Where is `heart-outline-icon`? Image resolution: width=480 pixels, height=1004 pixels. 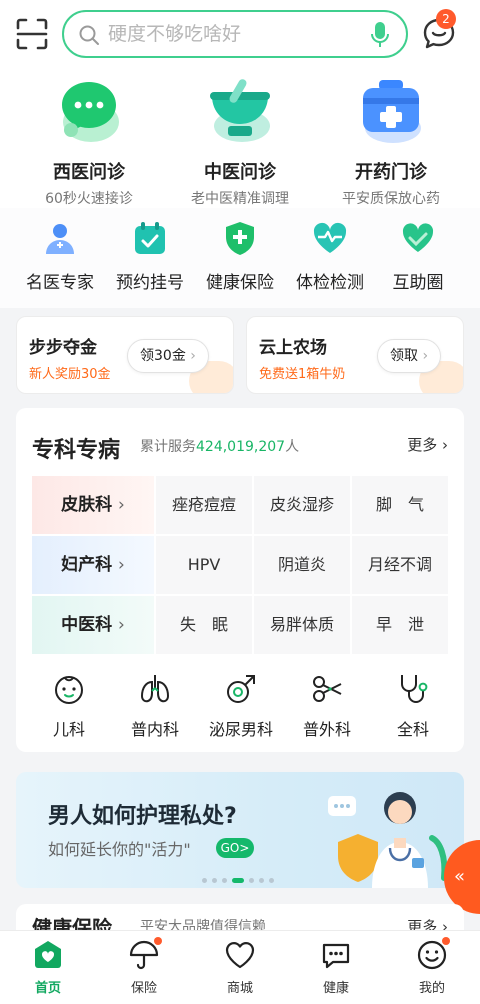
heart-outline-icon is located at coordinates (240, 955).